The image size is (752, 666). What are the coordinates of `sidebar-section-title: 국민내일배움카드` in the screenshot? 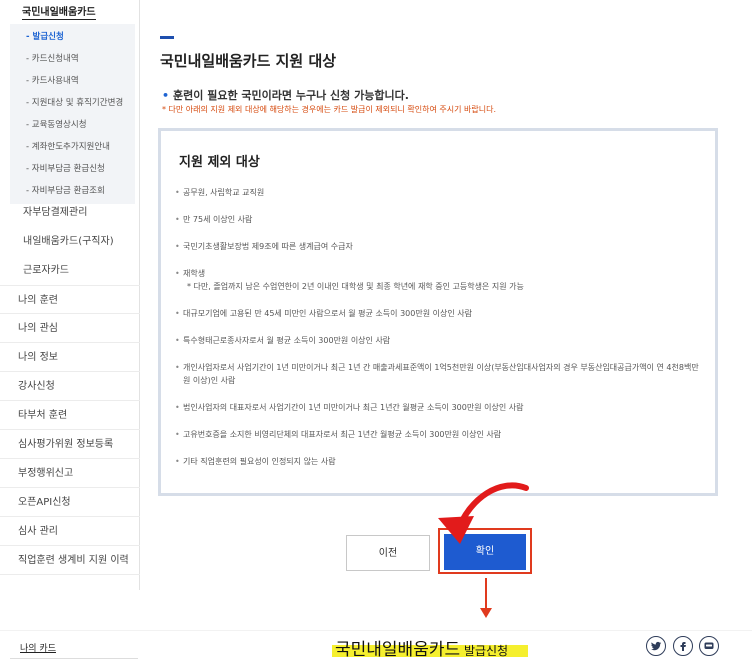 It's located at (59, 11).